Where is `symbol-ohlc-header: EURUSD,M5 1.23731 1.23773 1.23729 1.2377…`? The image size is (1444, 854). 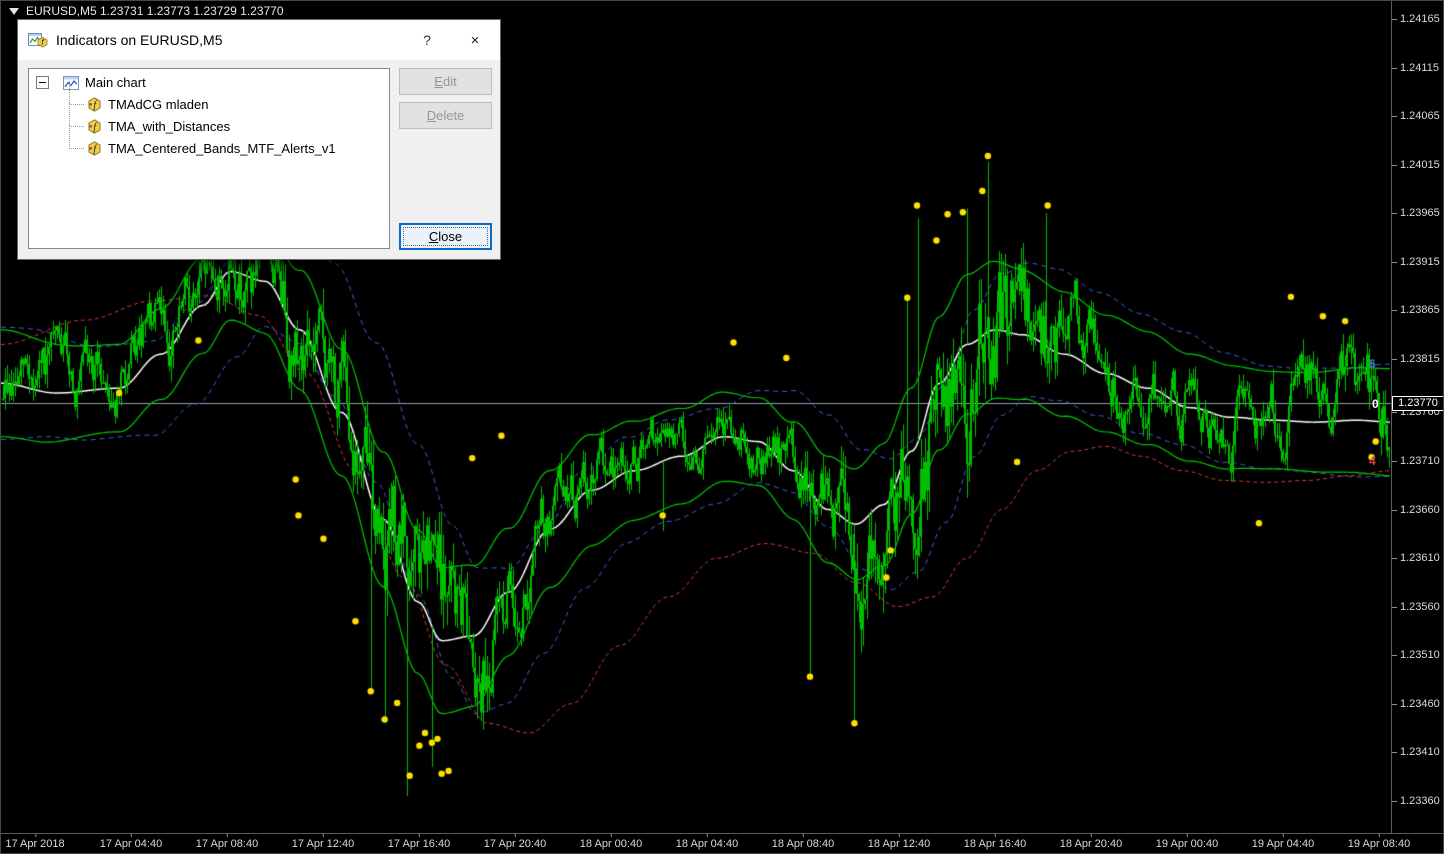
symbol-ohlc-header: EURUSD,M5 1.23731 1.23773 1.23729 1.2377… is located at coordinates (146, 11).